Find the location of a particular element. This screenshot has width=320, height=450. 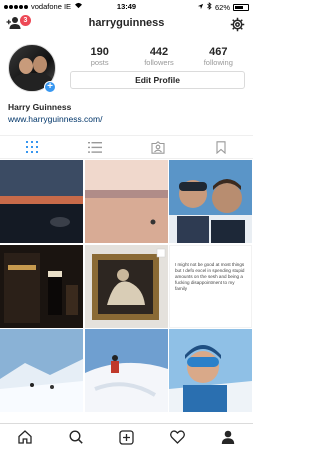

heart-icon is located at coordinates (177, 437).